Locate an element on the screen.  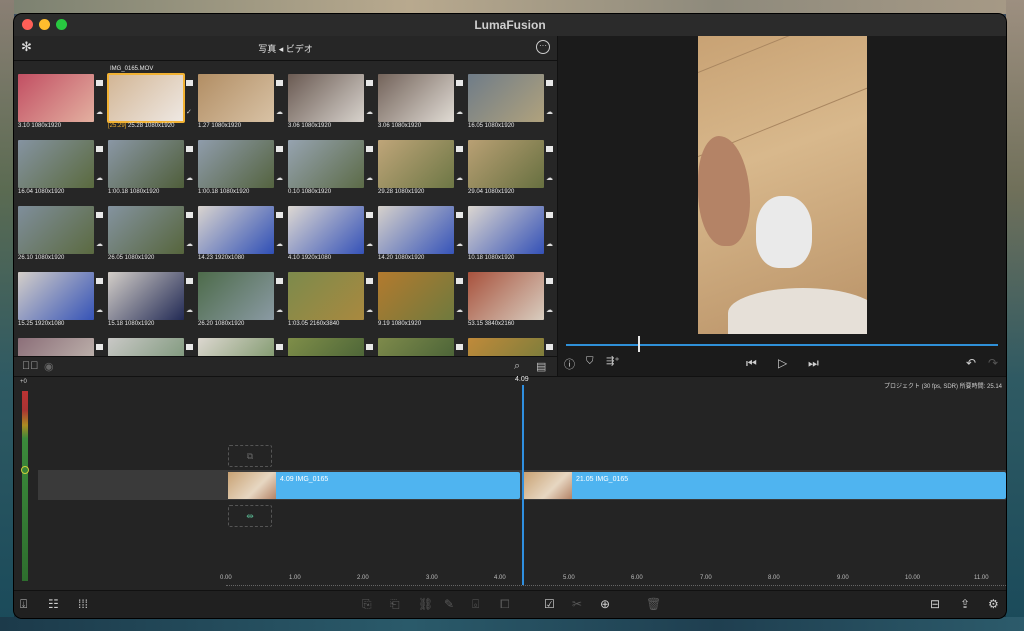
redo-icon: ↷ is located at coordinates (993, 363).